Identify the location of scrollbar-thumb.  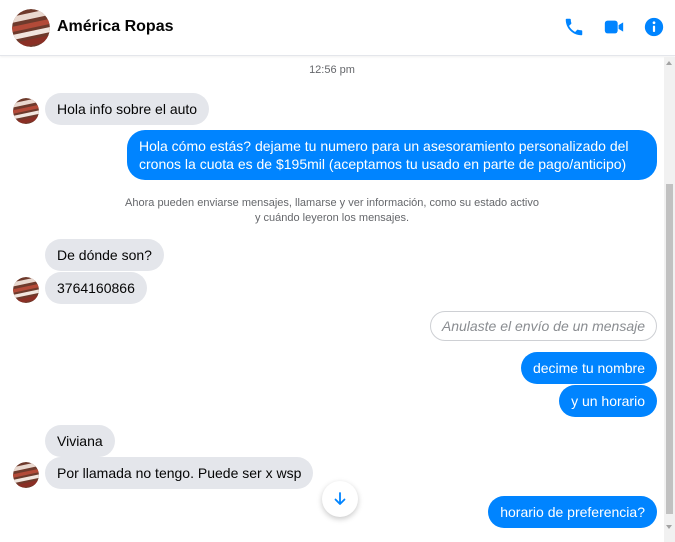
(669, 349).